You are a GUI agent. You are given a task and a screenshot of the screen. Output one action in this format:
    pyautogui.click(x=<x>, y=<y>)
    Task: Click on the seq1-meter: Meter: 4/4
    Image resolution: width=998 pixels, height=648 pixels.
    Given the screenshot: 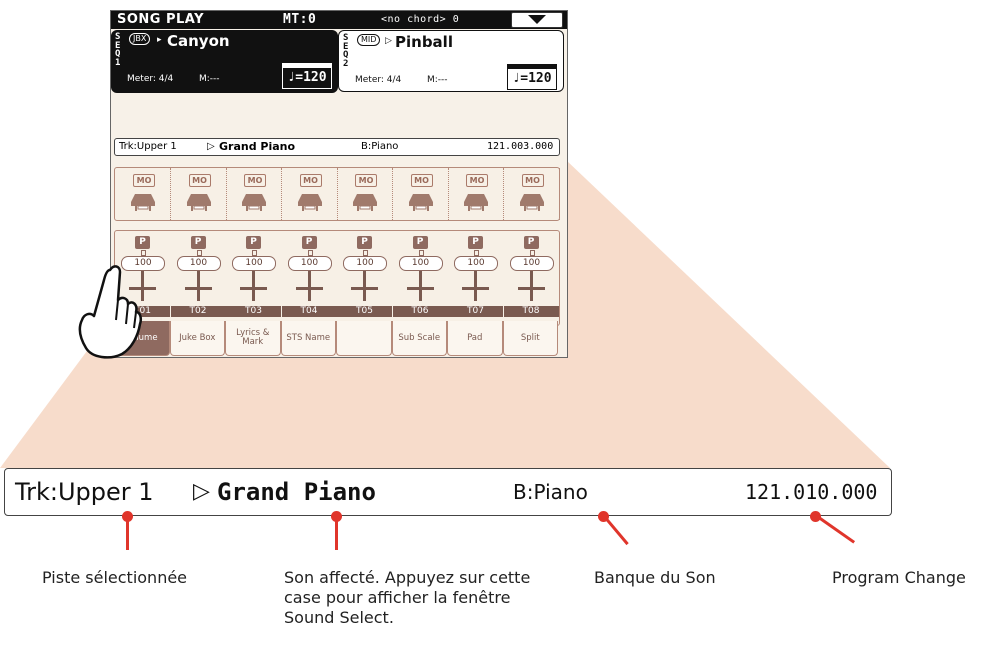 What is the action you would take?
    pyautogui.click(x=150, y=79)
    